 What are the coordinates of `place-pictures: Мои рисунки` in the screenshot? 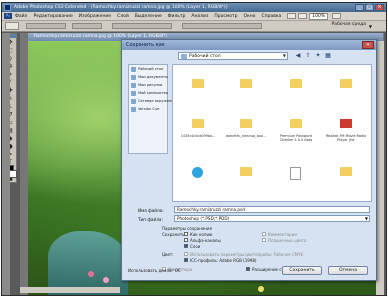 It's located at (148, 85).